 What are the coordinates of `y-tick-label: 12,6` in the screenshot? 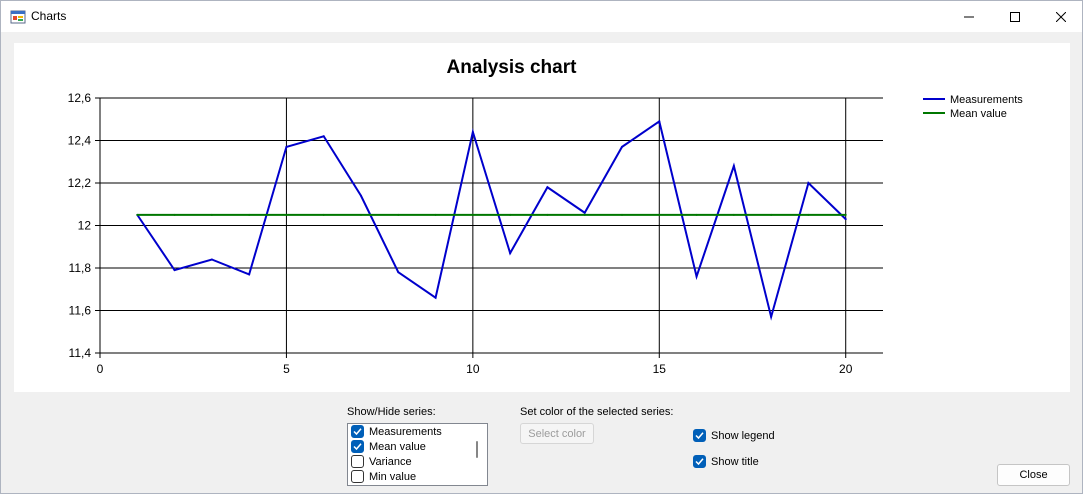 It's located at (80, 98).